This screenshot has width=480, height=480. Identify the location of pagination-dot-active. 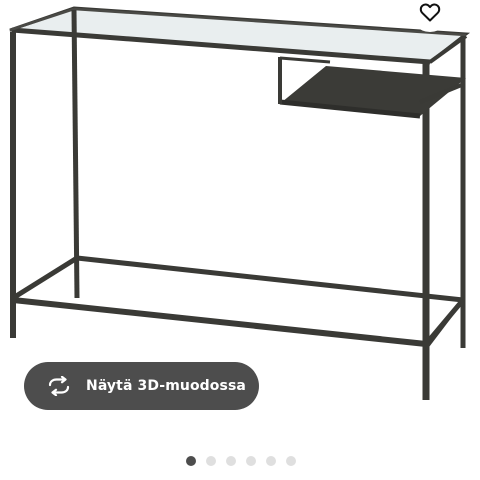
(191, 461).